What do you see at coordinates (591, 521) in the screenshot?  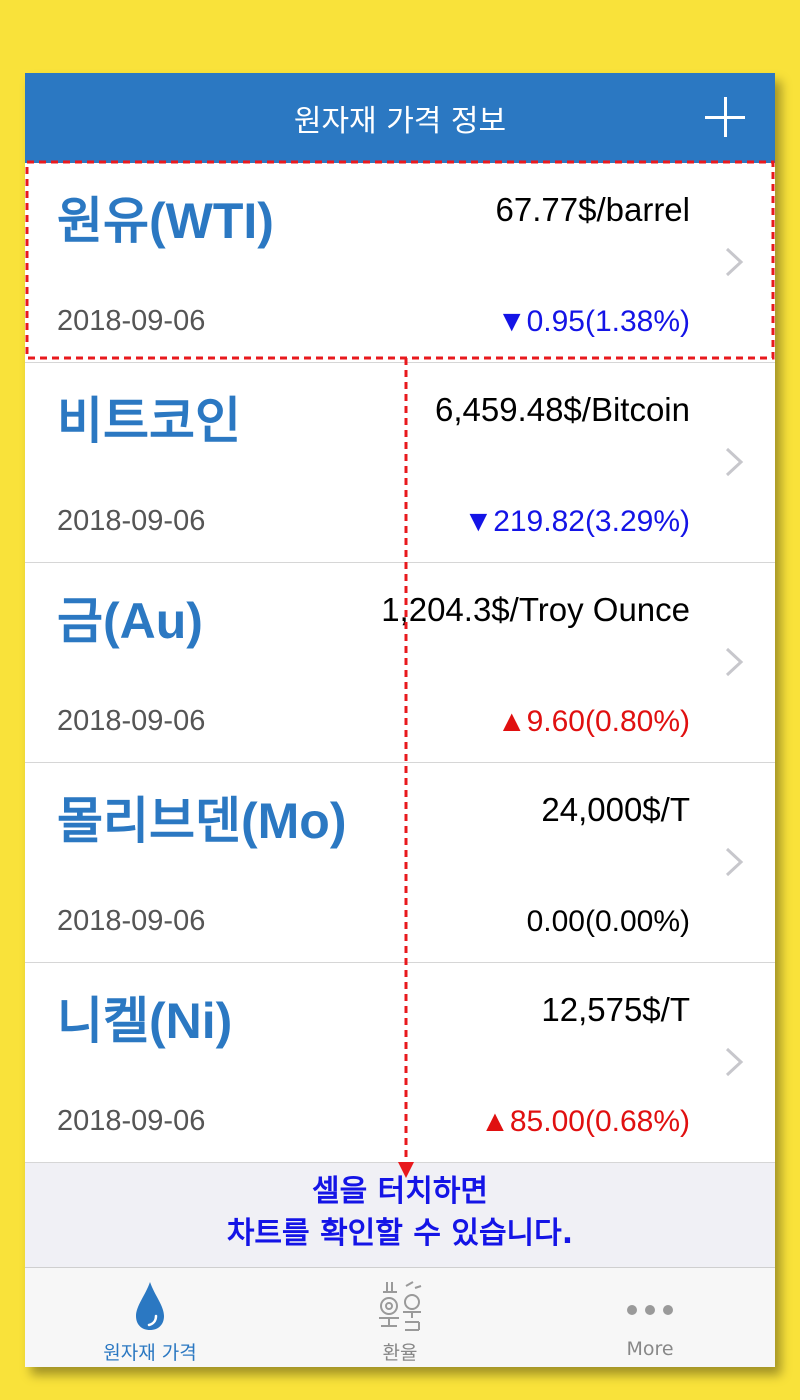 I see `change-value: 219.82(3.29%)` at bounding box center [591, 521].